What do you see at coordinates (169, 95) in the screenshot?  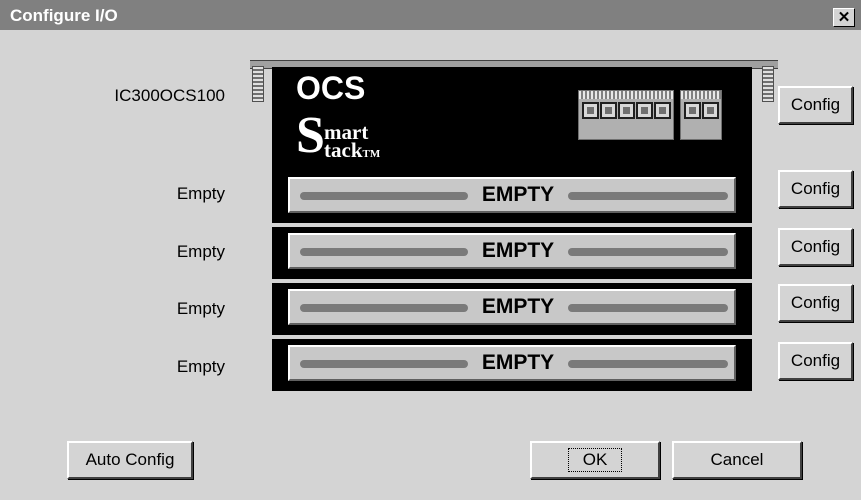 I see `cpu-slot-label: IC300OCS100` at bounding box center [169, 95].